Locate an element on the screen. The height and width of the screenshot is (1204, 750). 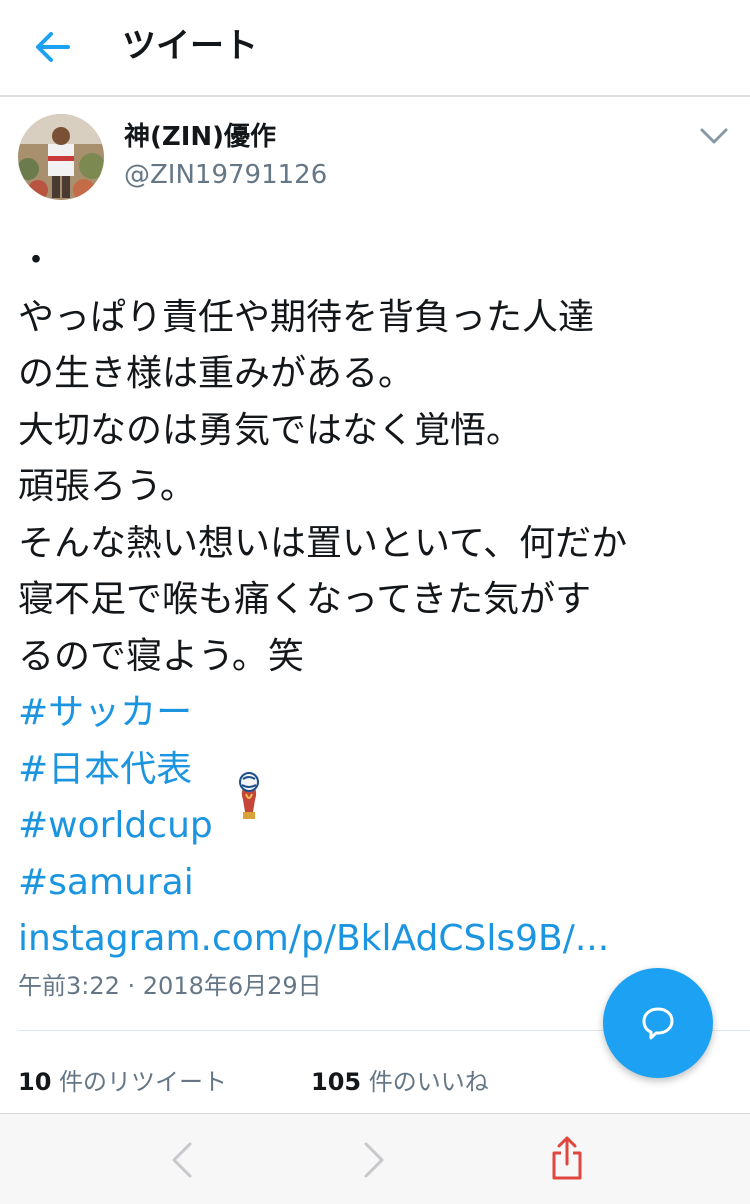
chevron-left-icon is located at coordinates (182, 1160).